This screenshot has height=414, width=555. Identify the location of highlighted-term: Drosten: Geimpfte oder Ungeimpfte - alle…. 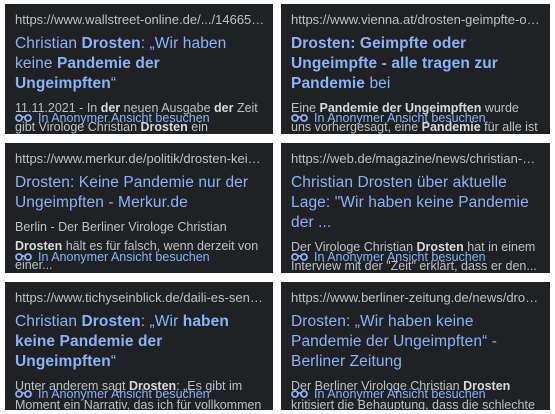
(394, 63).